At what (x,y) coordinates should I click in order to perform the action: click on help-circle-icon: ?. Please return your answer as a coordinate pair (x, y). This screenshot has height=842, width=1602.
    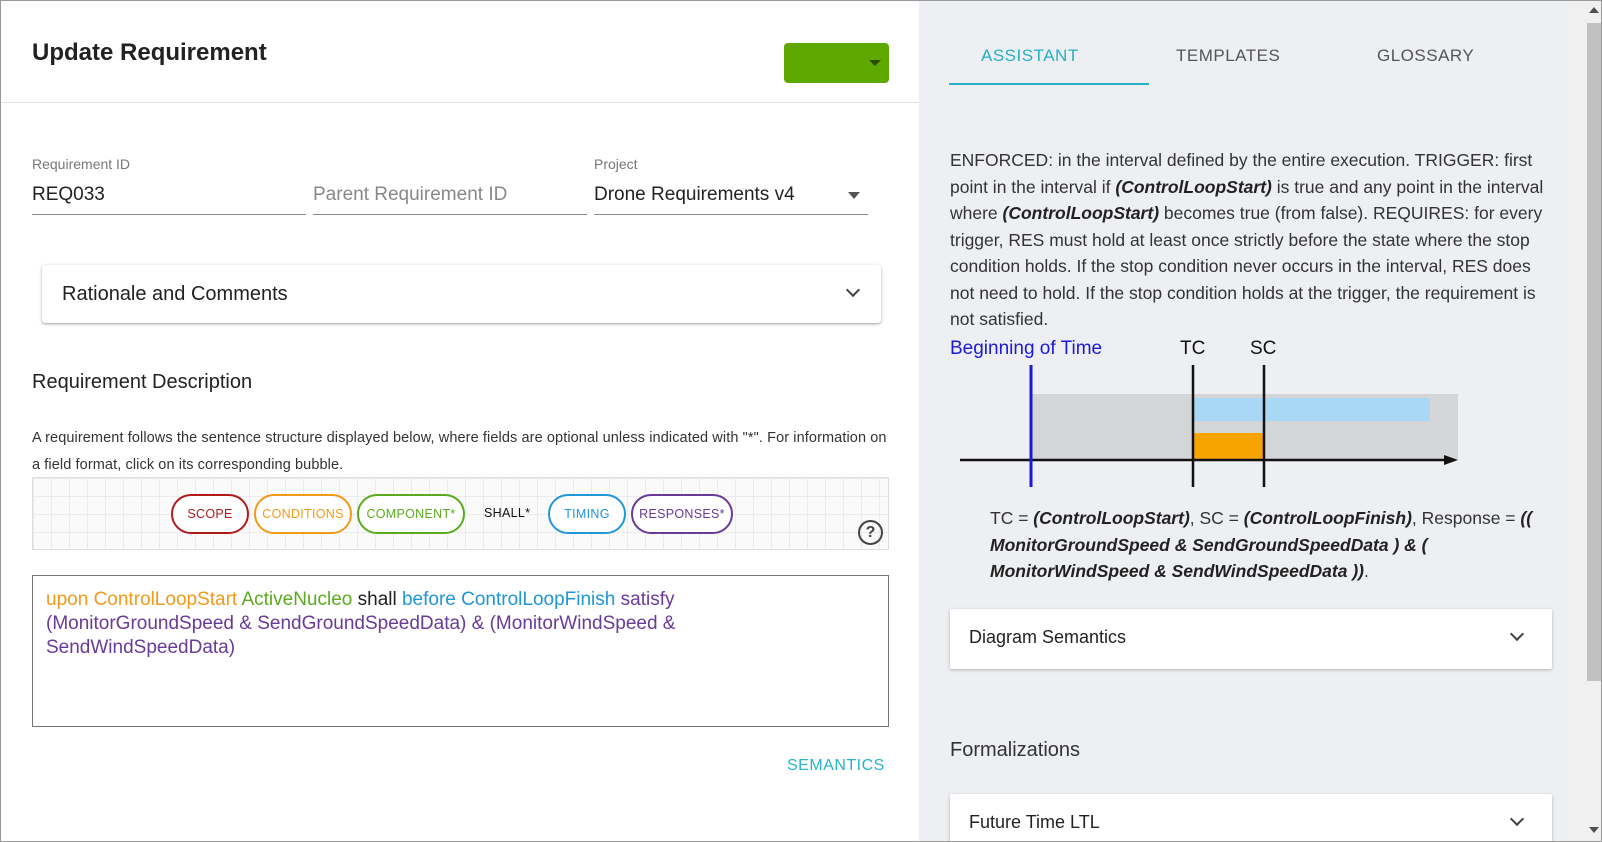
    Looking at the image, I should click on (870, 532).